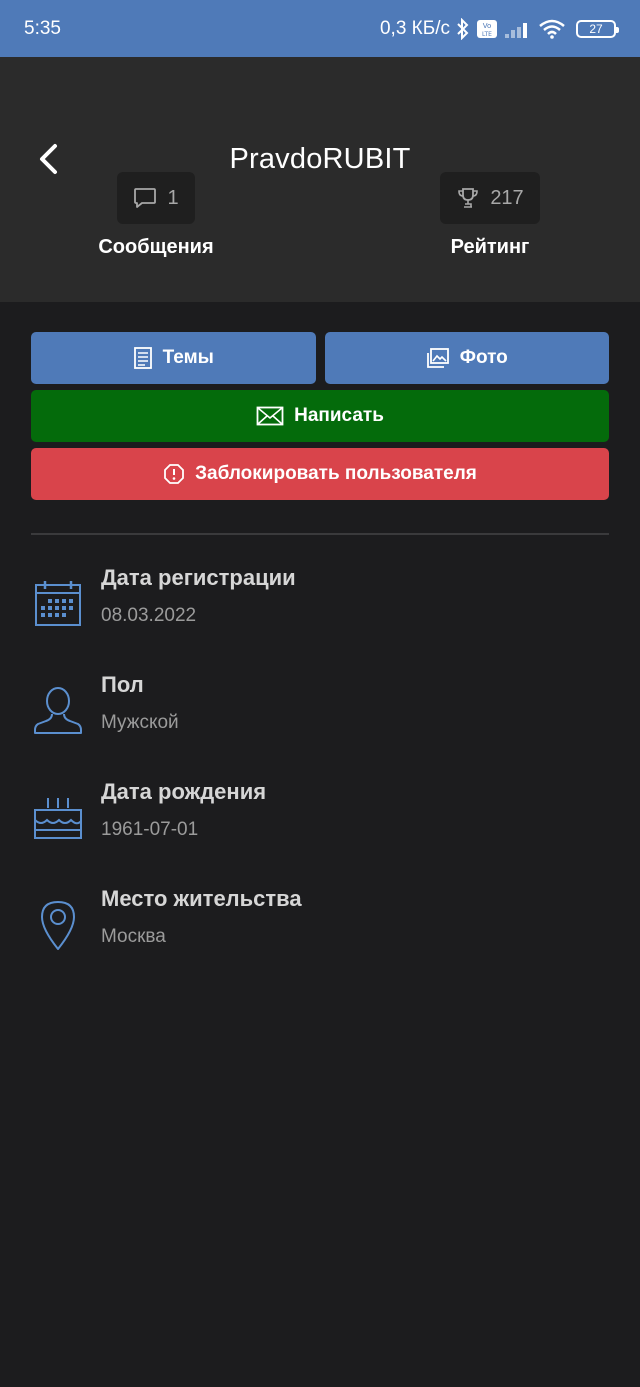  Describe the element at coordinates (463, 28) in the screenshot. I see `bluetooth-icon` at that location.